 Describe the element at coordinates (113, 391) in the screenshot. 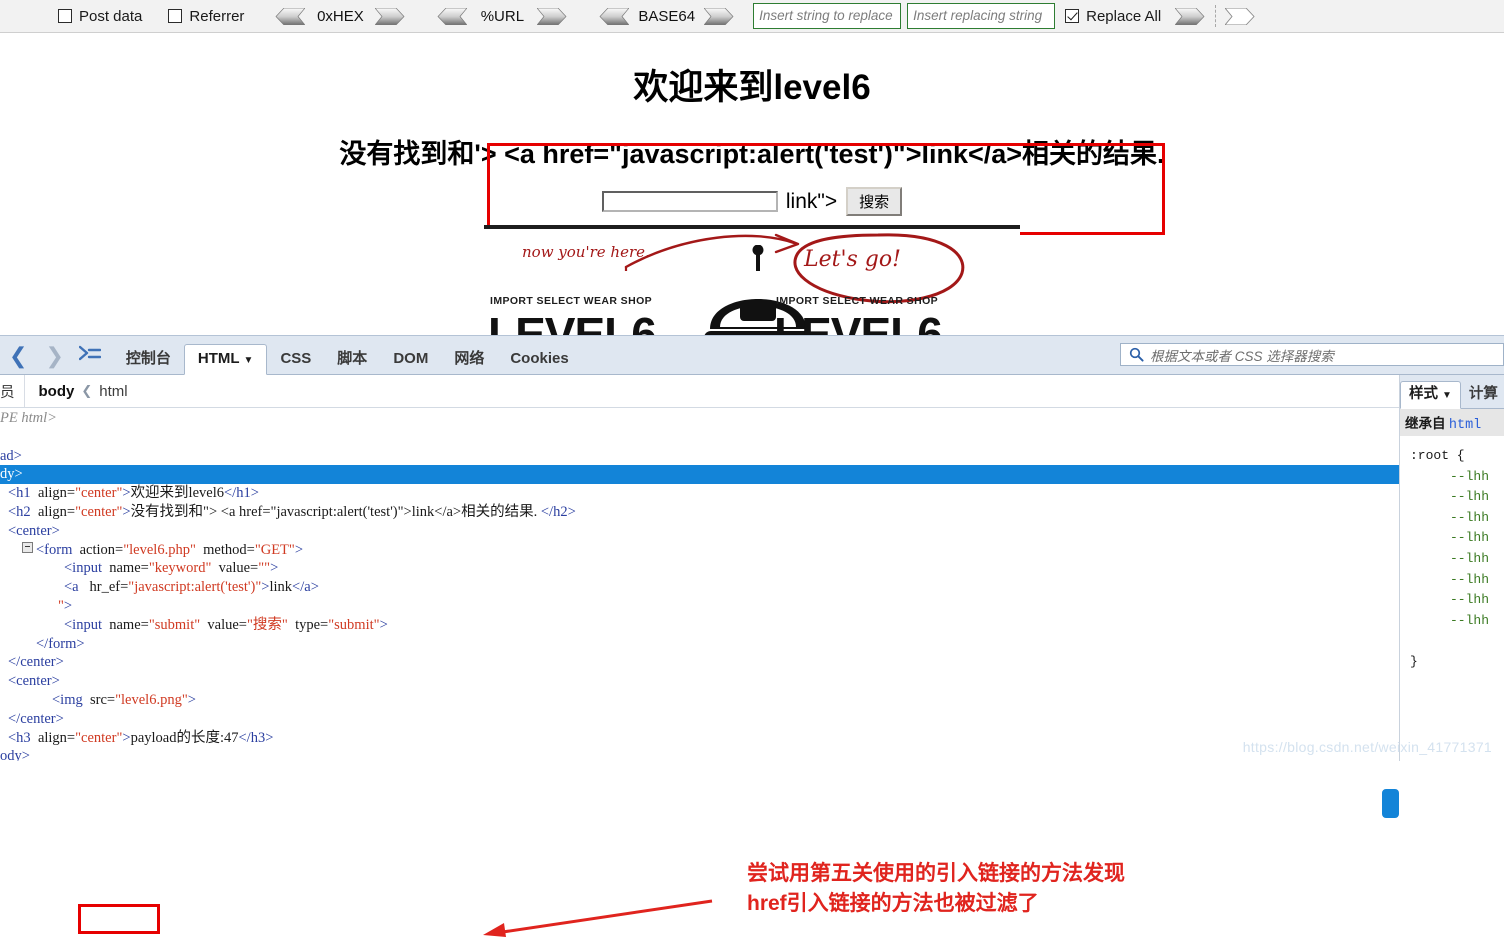

I see `breadcrumb-item-html: html` at that location.